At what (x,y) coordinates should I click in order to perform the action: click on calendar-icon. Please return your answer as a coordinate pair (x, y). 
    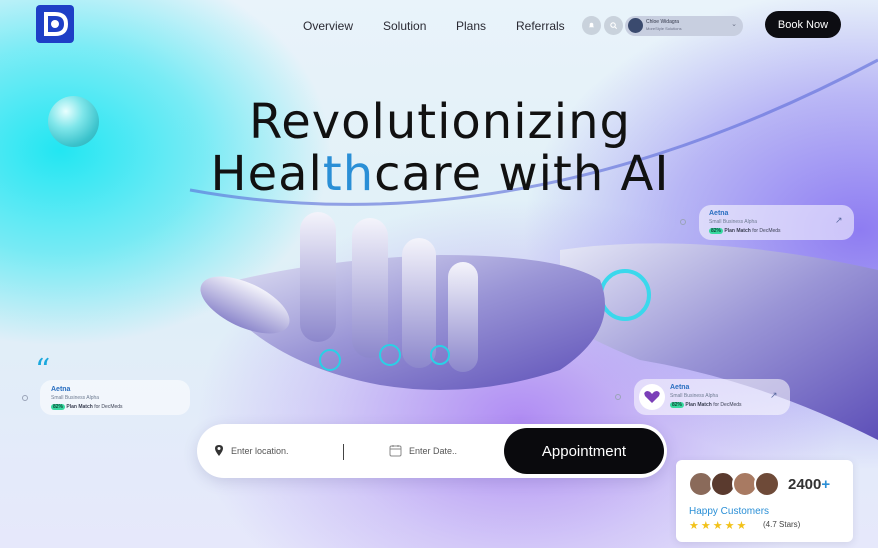
    Looking at the image, I should click on (395, 453).